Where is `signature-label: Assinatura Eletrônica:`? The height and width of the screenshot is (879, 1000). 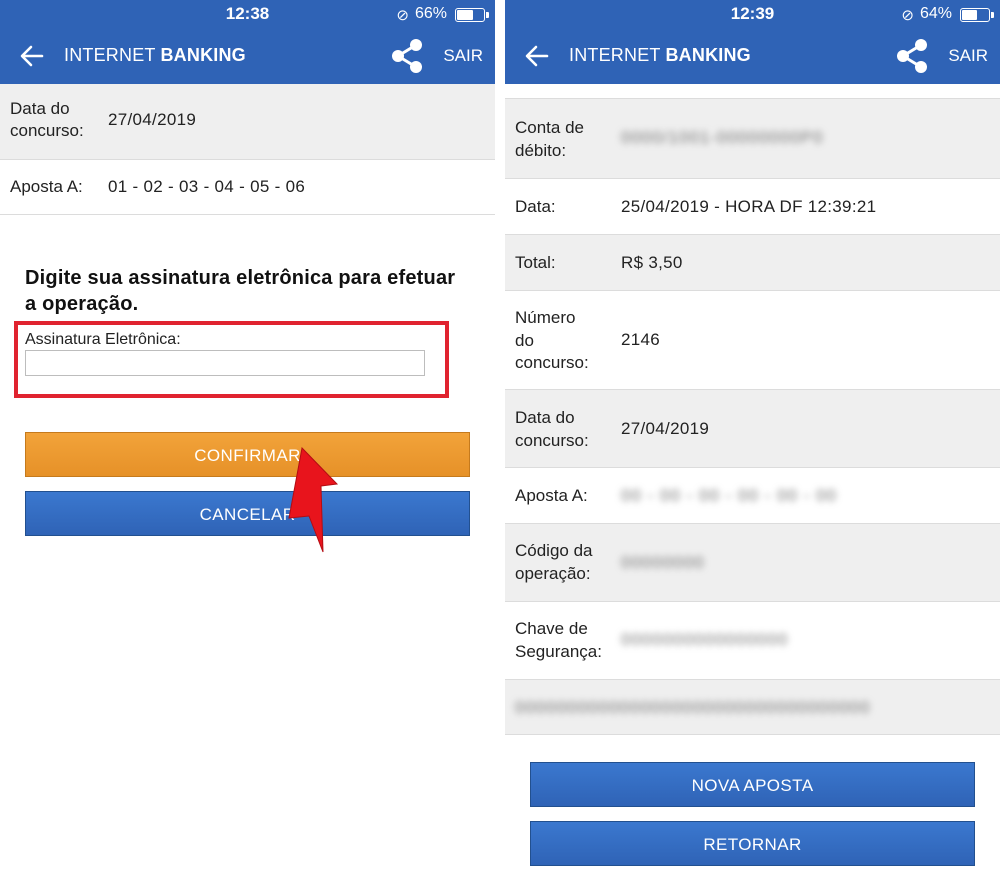 signature-label: Assinatura Eletrônica: is located at coordinates (103, 339).